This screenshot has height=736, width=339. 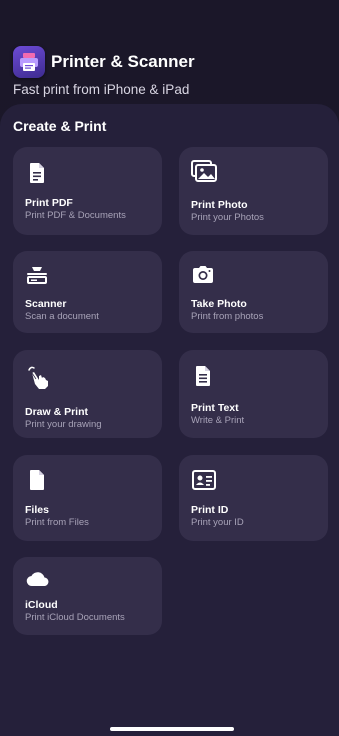 I want to click on app-title: Printer & Scanner, so click(x=123, y=61).